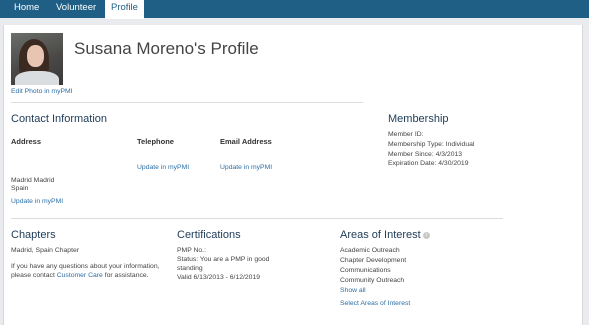 The image size is (589, 325). Describe the element at coordinates (191, 250) in the screenshot. I see `pmp-number: PMP No.:` at that location.